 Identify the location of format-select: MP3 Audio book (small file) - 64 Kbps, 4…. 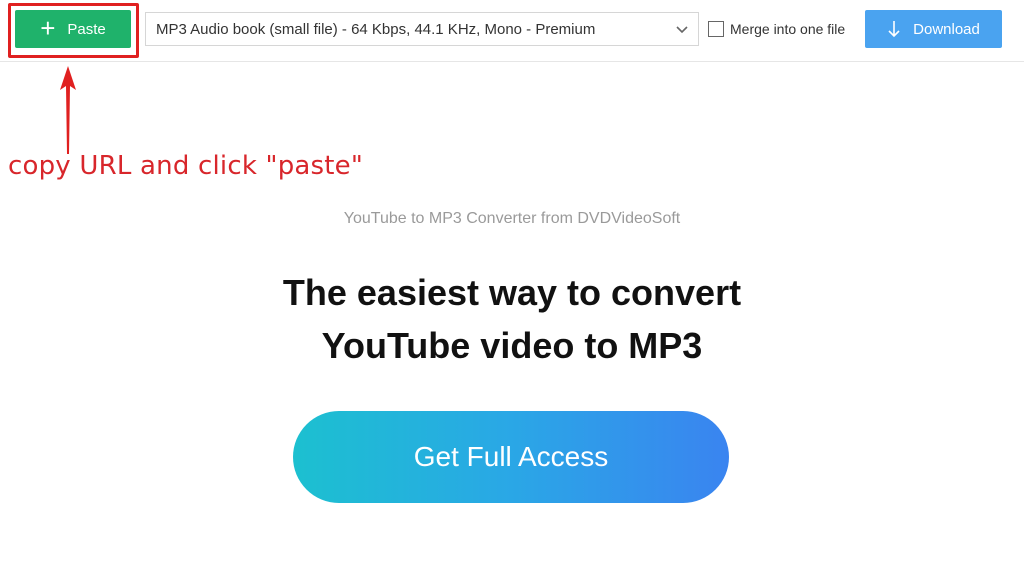
(422, 29).